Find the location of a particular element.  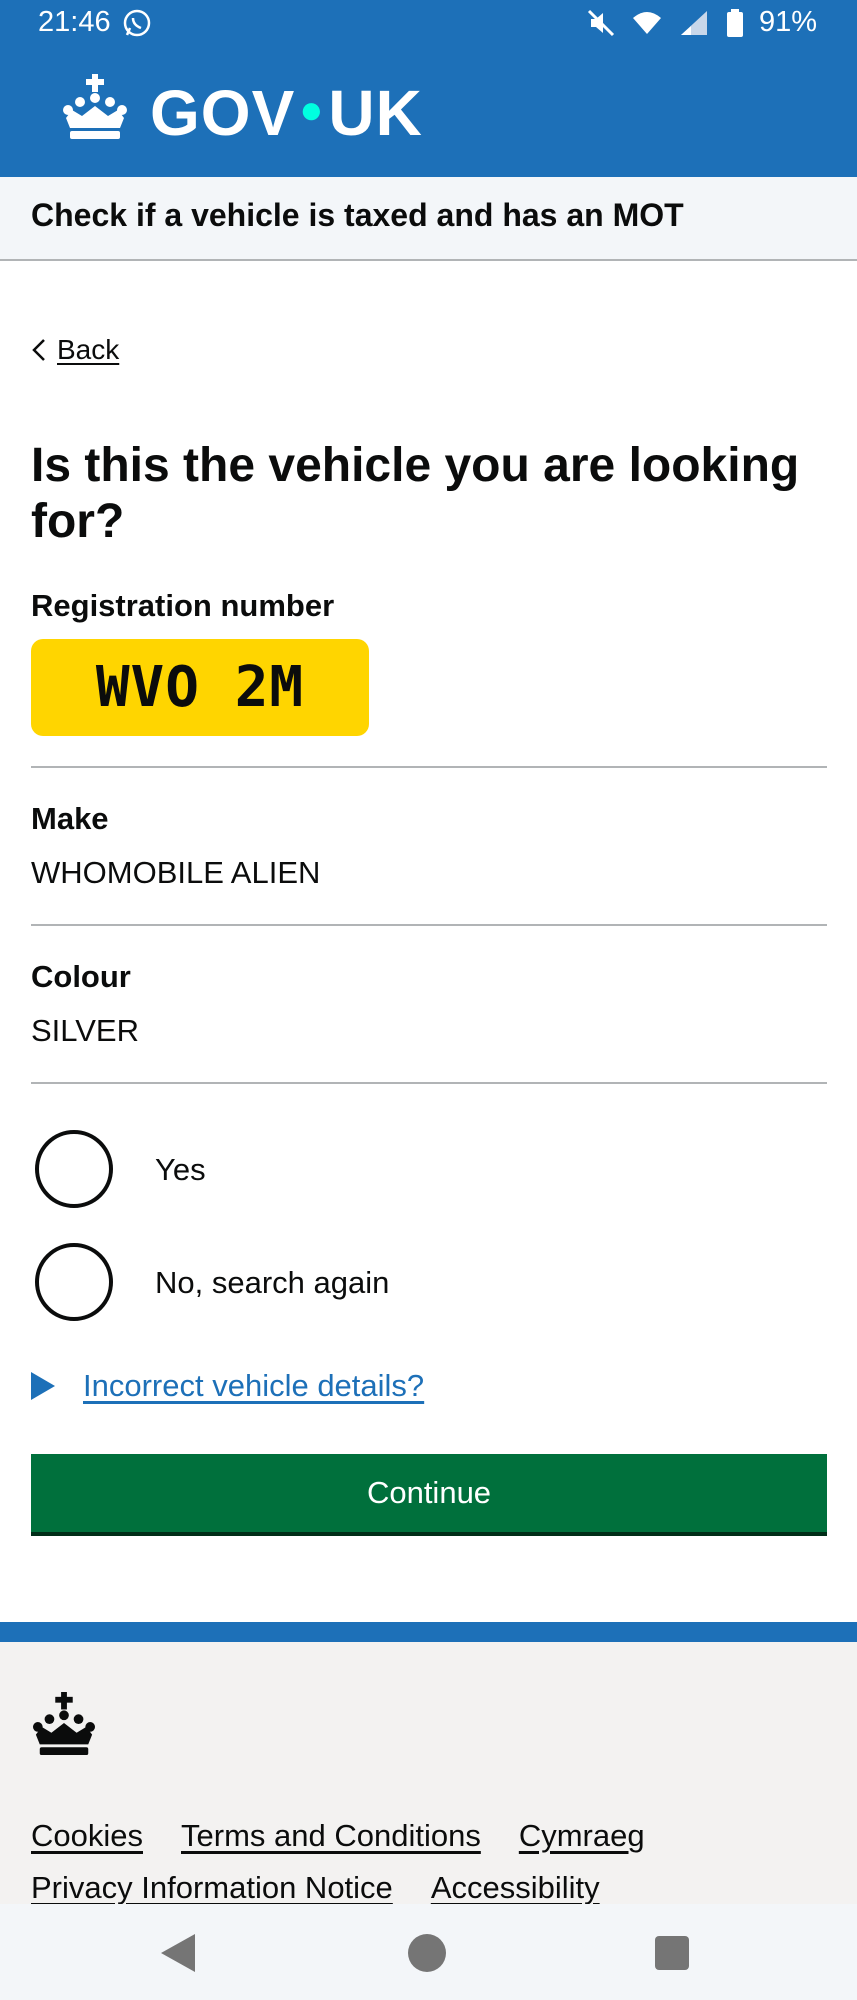

status-bar: 21:46 91% is located at coordinates (428, 23).